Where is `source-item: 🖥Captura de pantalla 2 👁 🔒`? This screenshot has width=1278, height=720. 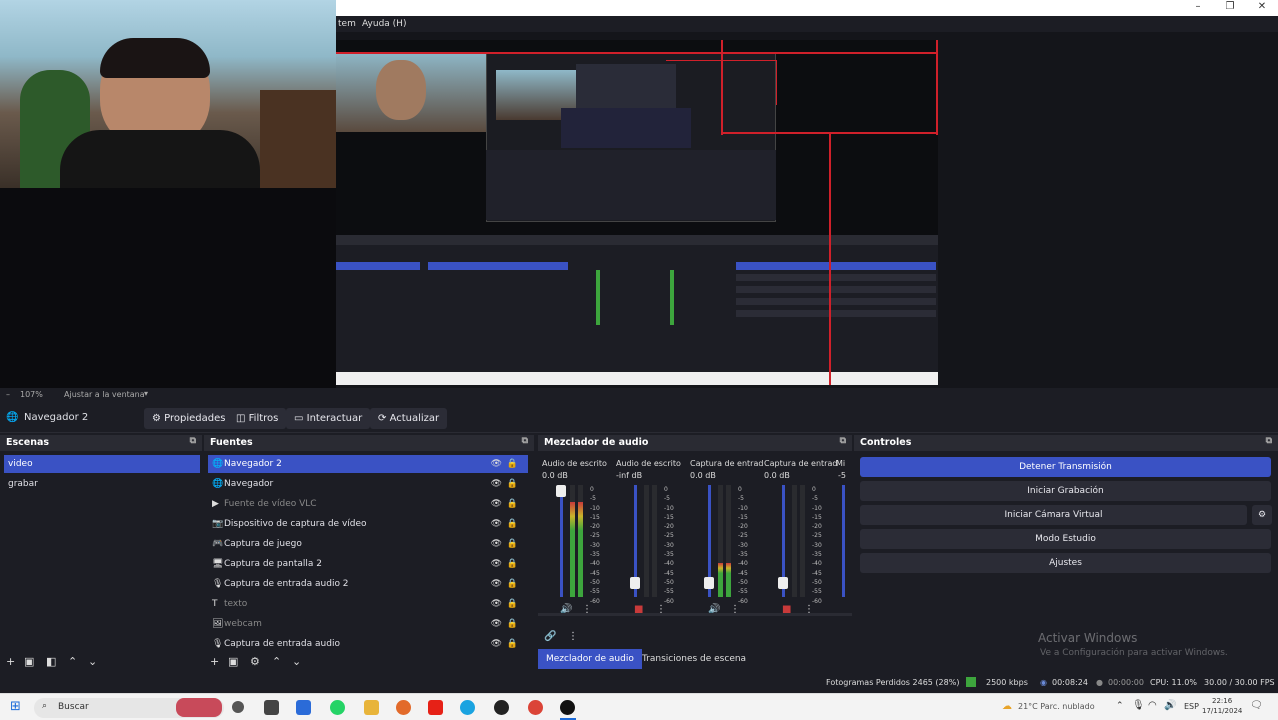 source-item: 🖥Captura de pantalla 2 👁 🔒 is located at coordinates (368, 564).